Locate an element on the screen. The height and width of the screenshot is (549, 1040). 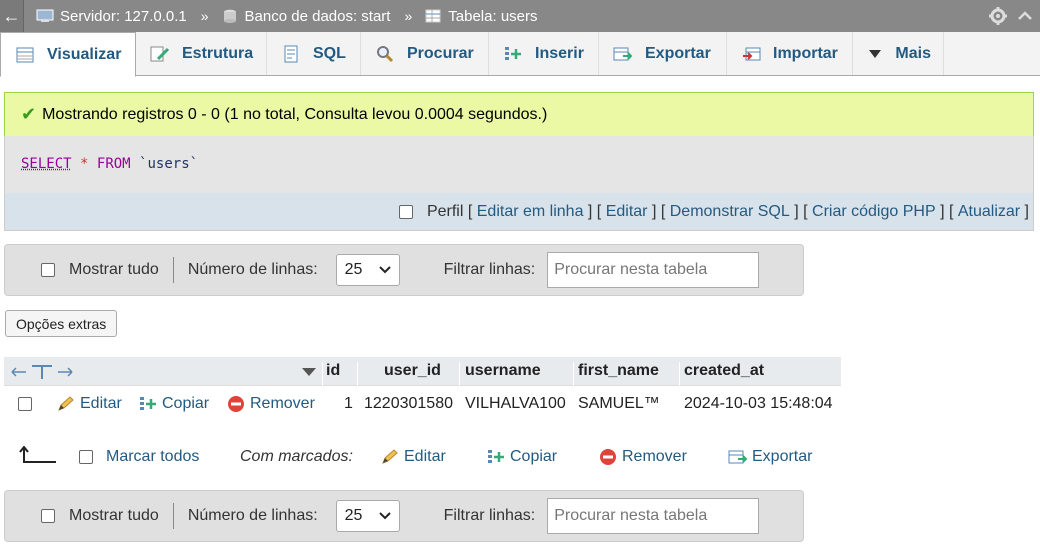
arrow-up-left-icon is located at coordinates (37, 454).